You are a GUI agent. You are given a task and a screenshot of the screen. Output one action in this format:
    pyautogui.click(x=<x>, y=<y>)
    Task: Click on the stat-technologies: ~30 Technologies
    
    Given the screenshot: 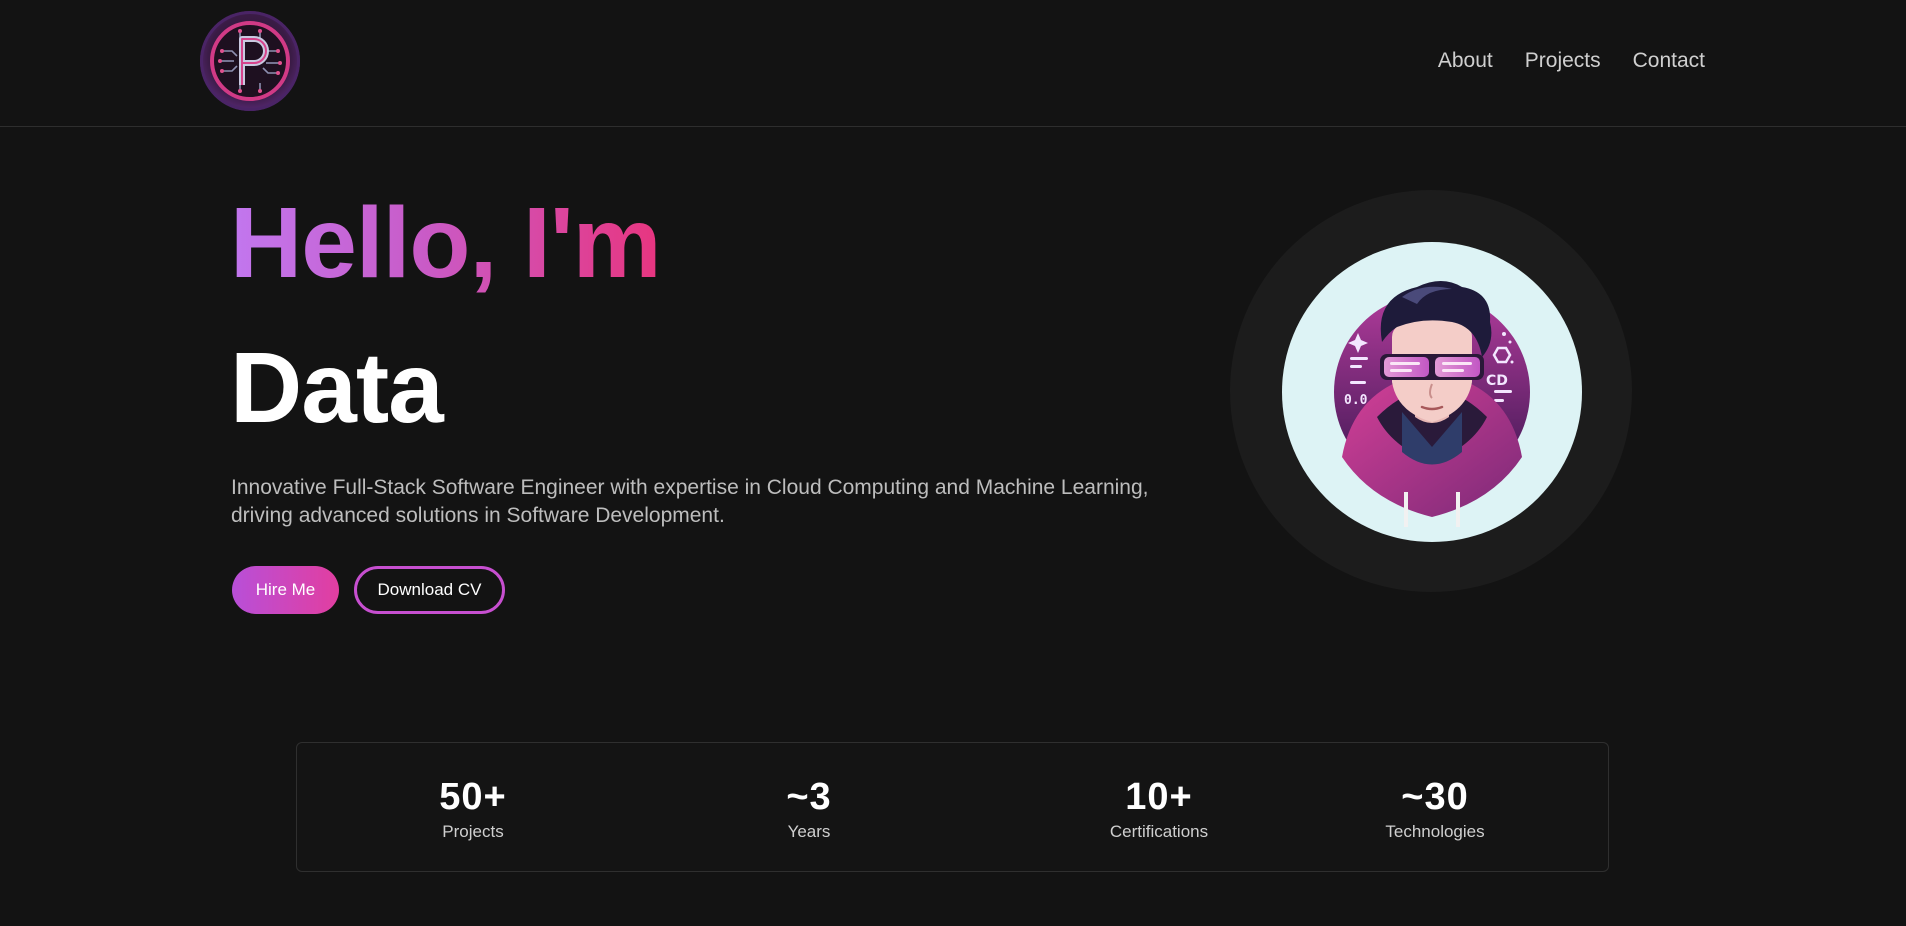 What is the action you would take?
    pyautogui.click(x=1435, y=809)
    